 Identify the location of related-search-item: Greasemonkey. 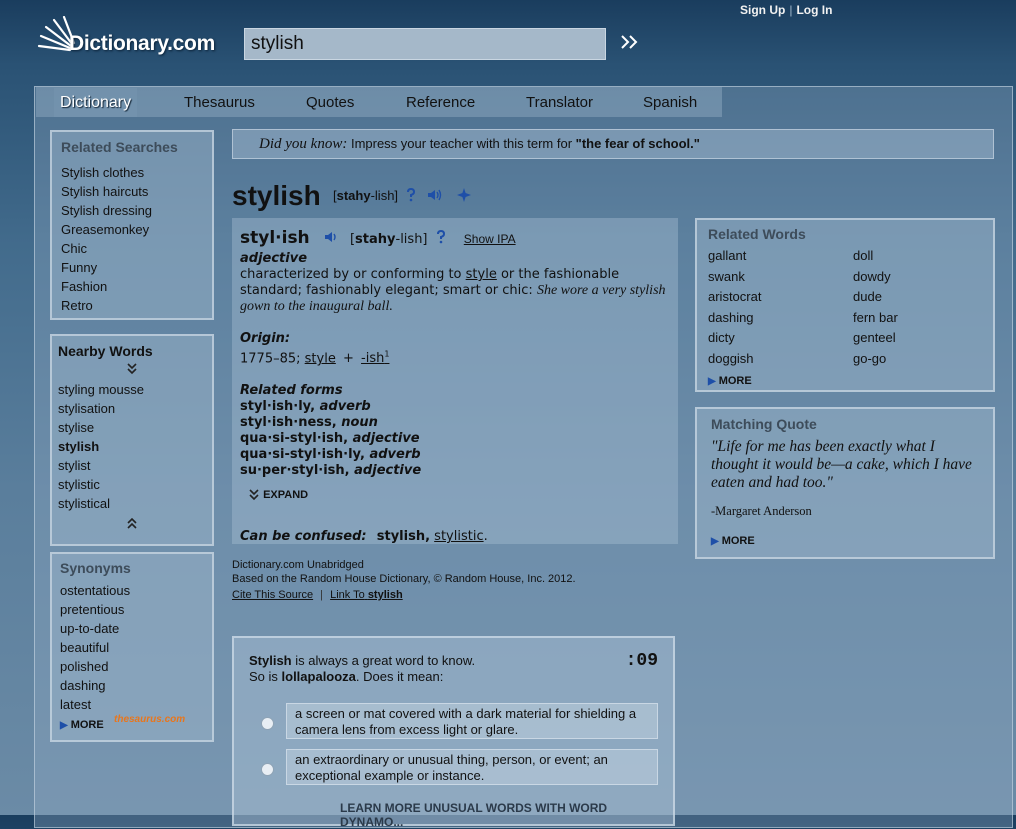
(132, 229).